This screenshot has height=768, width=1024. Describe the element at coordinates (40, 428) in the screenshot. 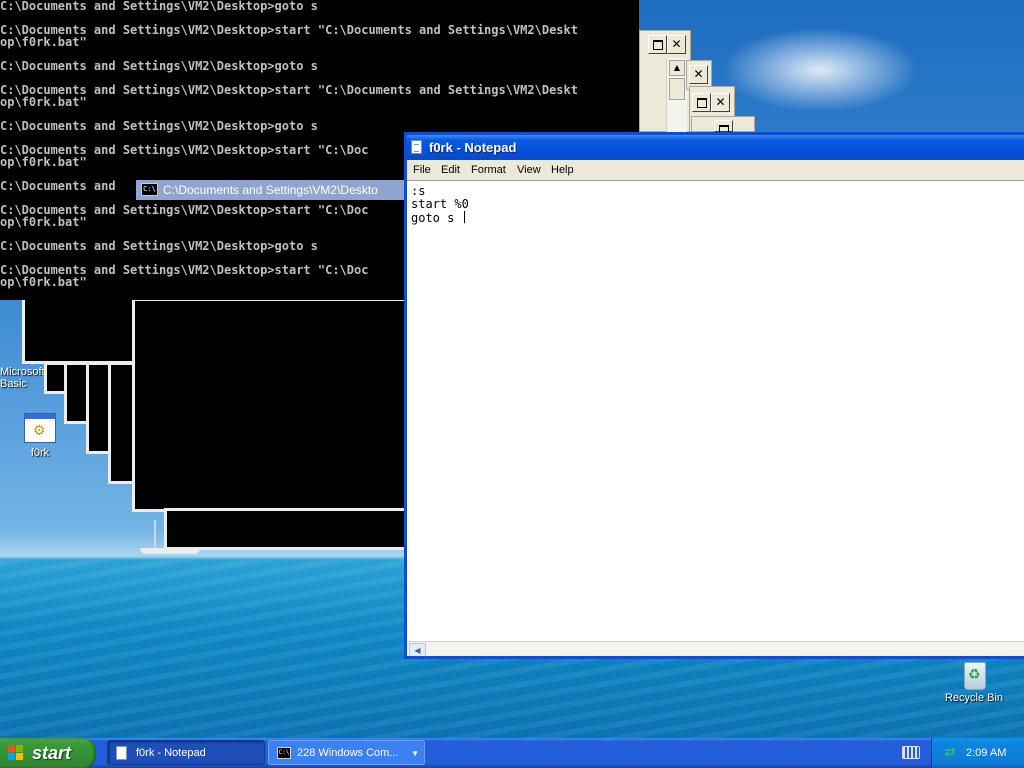

I see `batch-file-icon: ⚙` at that location.